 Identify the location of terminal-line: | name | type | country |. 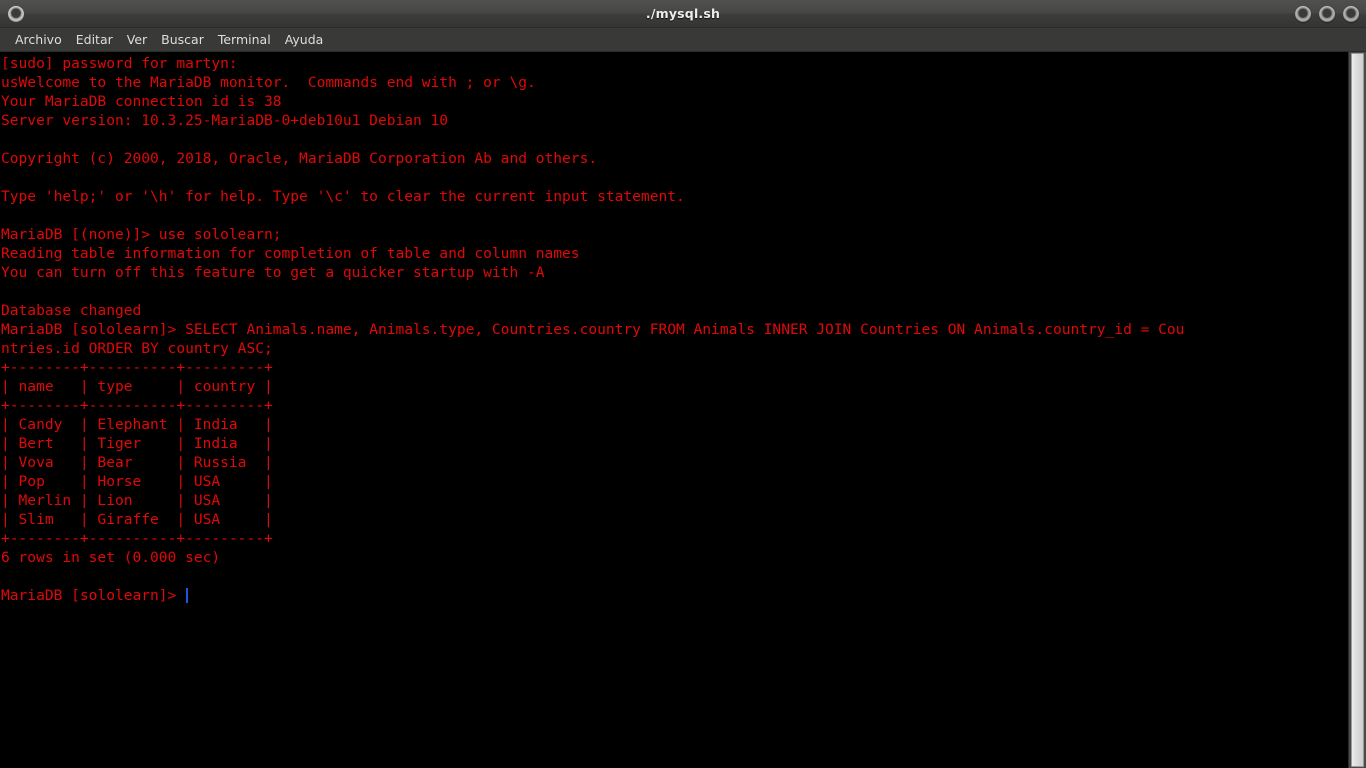
(137, 386).